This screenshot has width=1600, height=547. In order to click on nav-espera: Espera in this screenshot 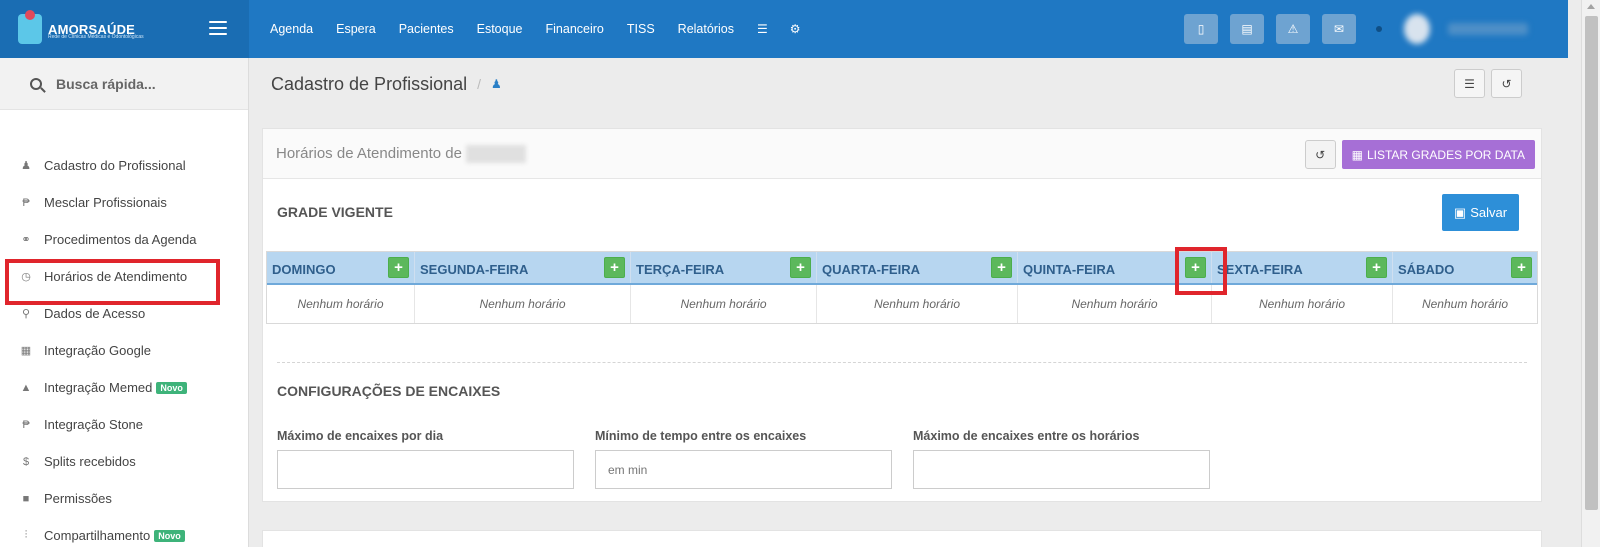, I will do `click(356, 29)`.